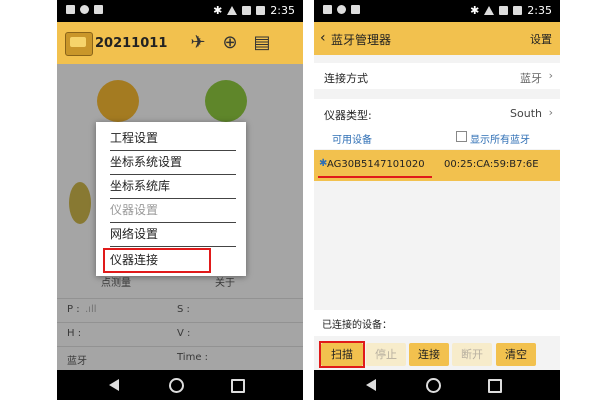  I want to click on connected-devices-section: 已连接的设备：, so click(437, 323).